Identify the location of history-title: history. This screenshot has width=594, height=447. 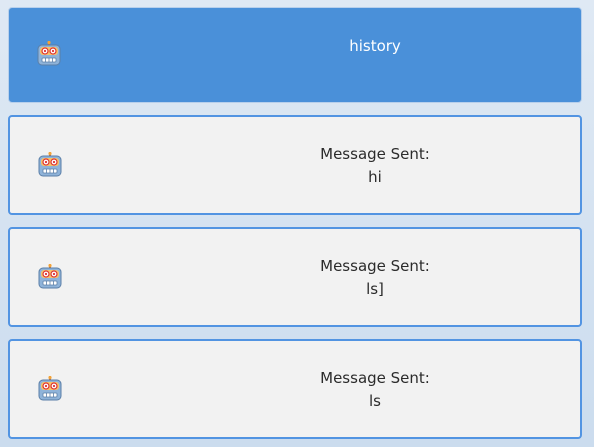
(375, 46).